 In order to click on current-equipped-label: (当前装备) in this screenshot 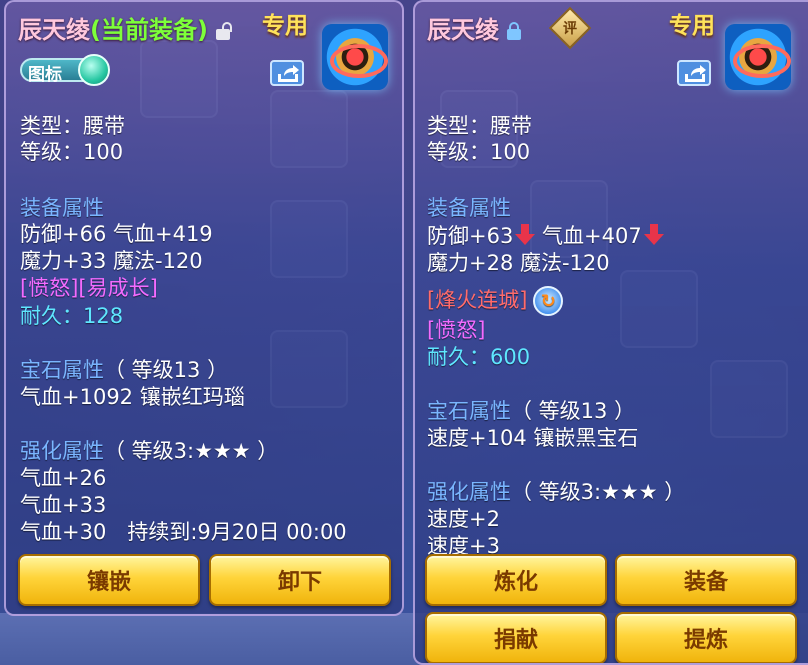, I will do `click(149, 30)`.